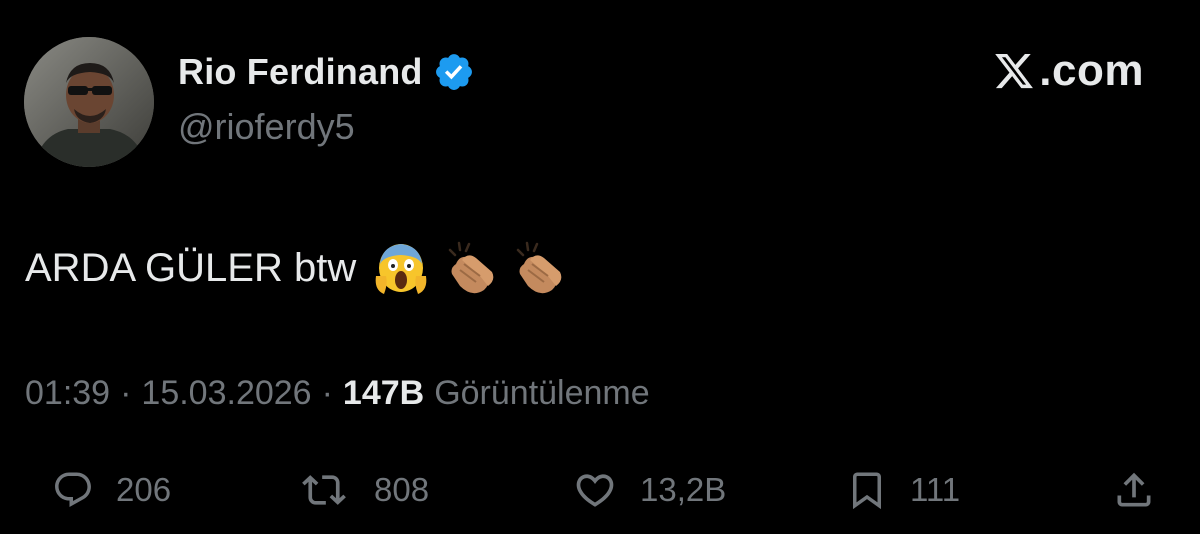 The image size is (1200, 534). What do you see at coordinates (144, 489) in the screenshot?
I see `reply-count: 206` at bounding box center [144, 489].